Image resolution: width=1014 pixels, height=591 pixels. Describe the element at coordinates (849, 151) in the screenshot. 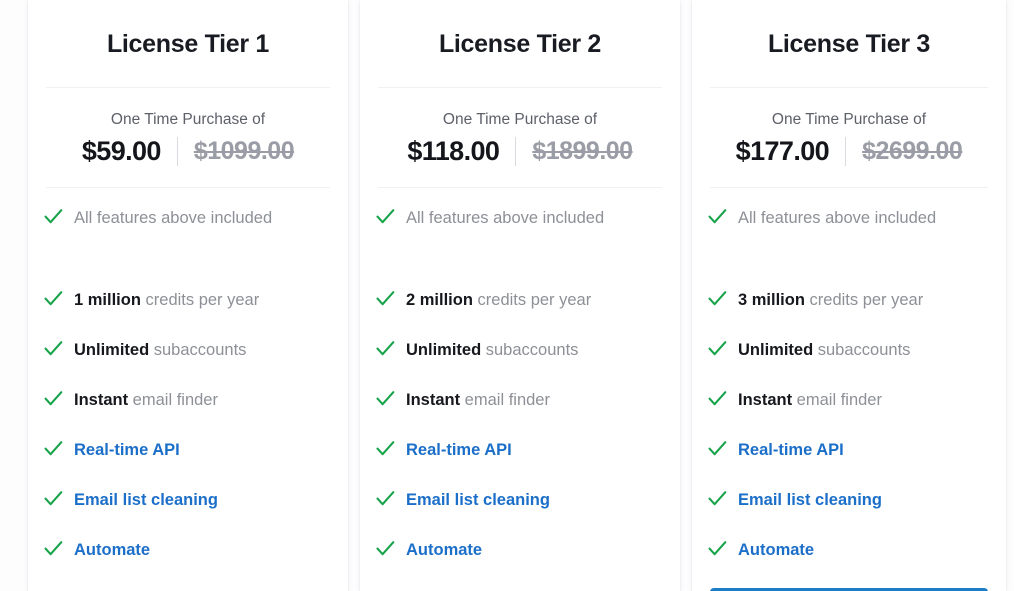

I see `price-row: $177.00 $2699.00` at that location.